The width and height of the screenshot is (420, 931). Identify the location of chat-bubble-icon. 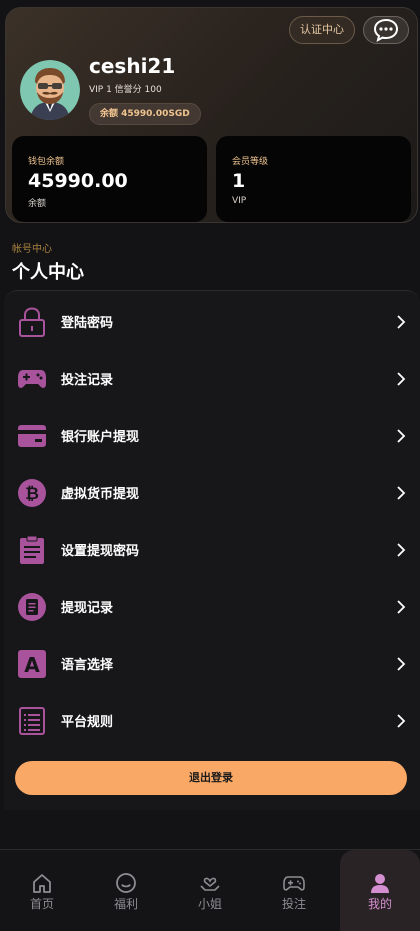
(386, 30).